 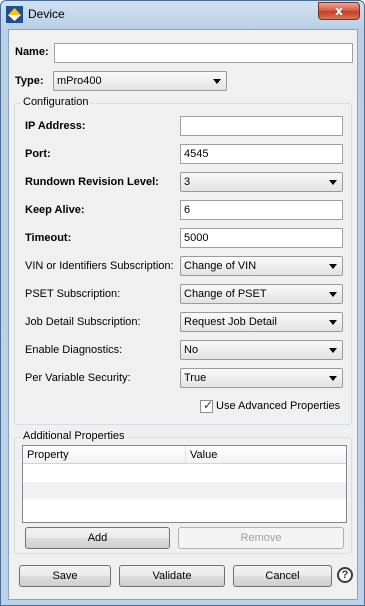 I want to click on help-icon: ?, so click(x=345, y=575).